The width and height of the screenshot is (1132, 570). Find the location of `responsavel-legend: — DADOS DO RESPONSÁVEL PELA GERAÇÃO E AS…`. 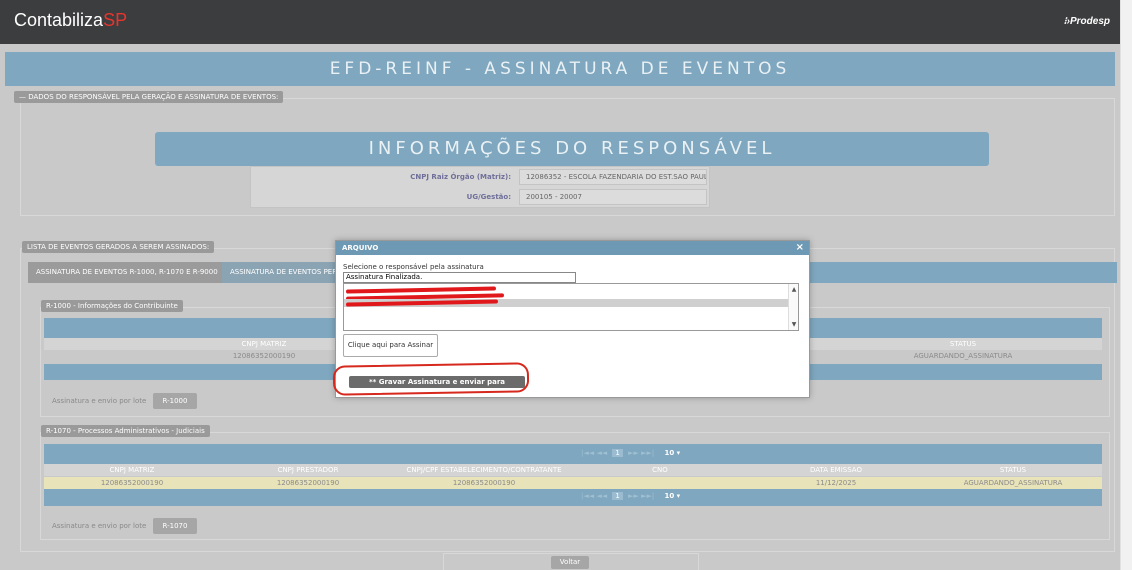

responsavel-legend: — DADOS DO RESPONSÁVEL PELA GERAÇÃO E AS… is located at coordinates (149, 97).